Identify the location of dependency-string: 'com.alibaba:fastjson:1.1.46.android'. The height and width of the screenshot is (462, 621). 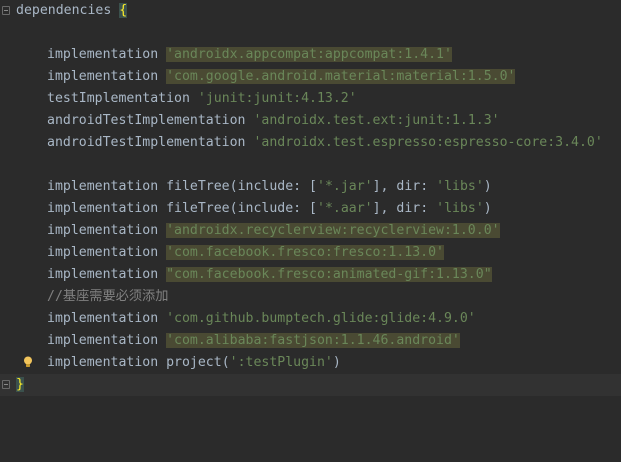
(313, 340).